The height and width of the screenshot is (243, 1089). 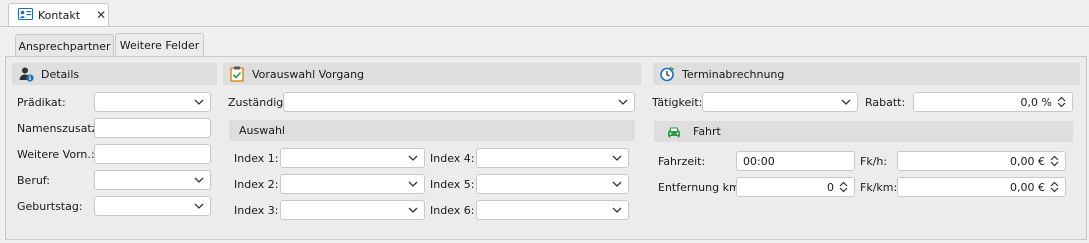 I want to click on clock-refresh-icon, so click(x=667, y=74).